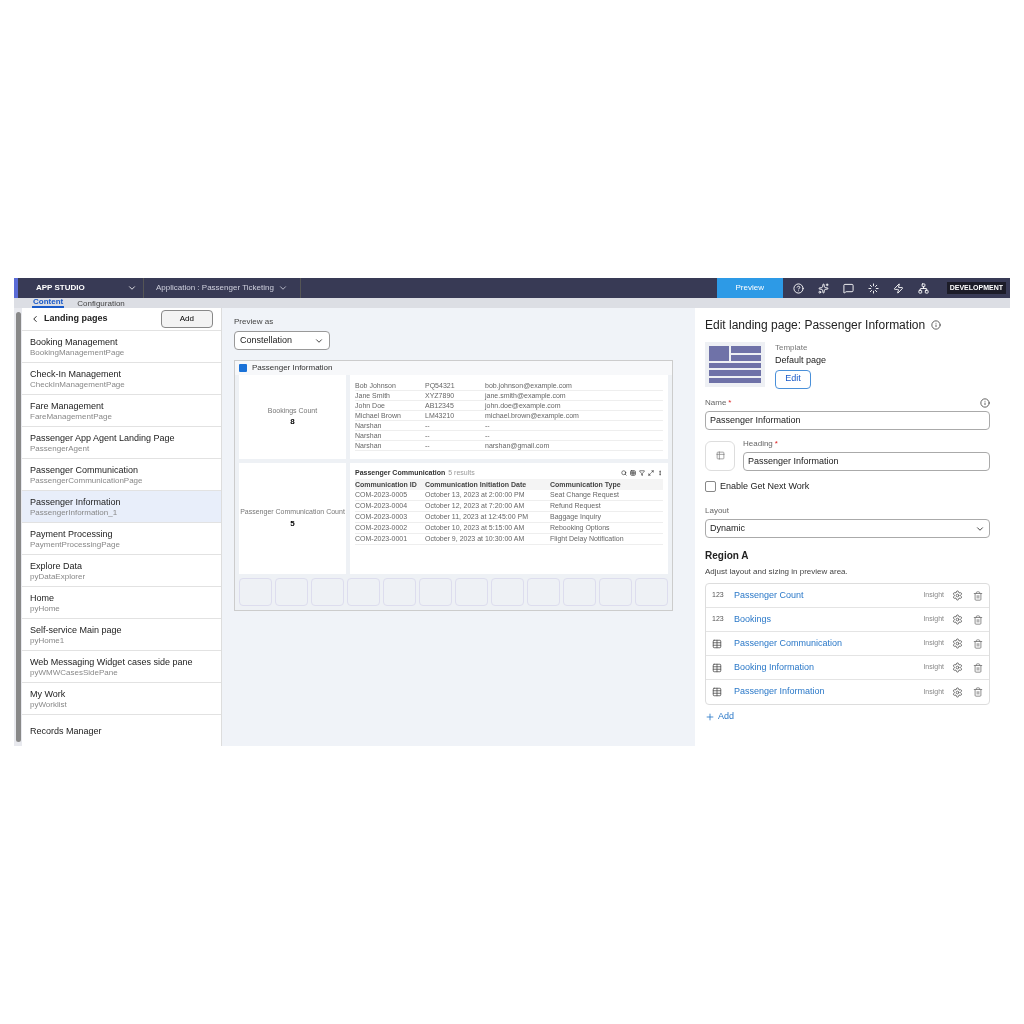 This screenshot has height=1024, width=1024. Describe the element at coordinates (923, 288) in the screenshot. I see `network-icon` at that location.